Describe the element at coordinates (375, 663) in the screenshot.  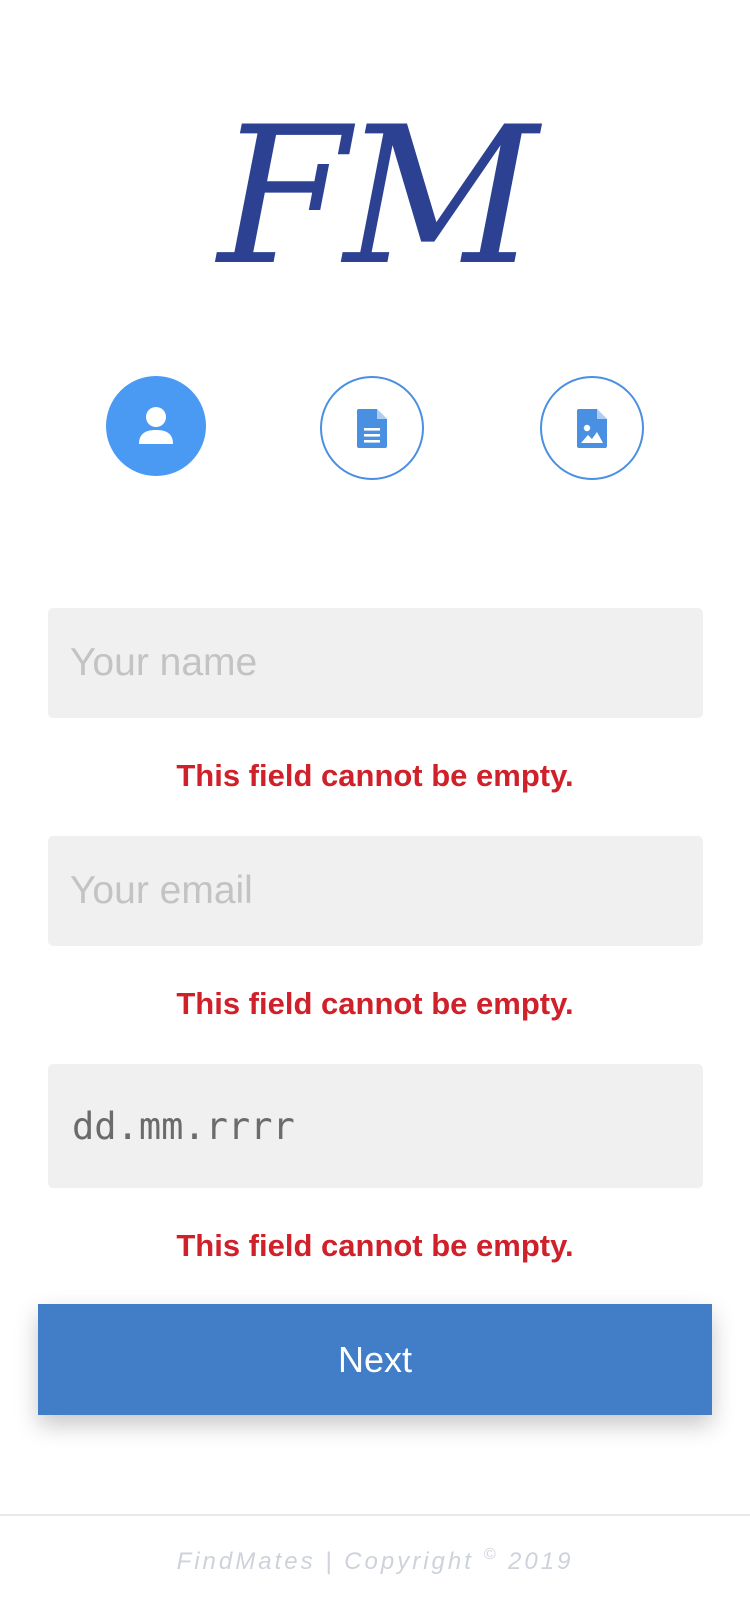
I see `name-input` at that location.